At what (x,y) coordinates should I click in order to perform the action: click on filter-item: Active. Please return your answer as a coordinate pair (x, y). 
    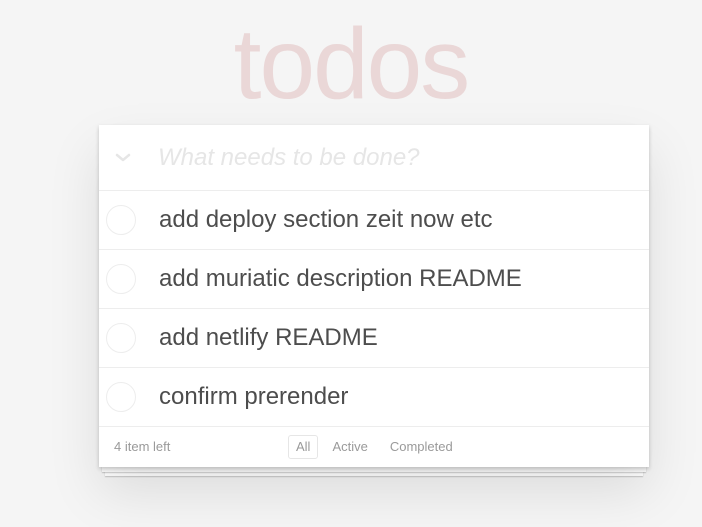
    Looking at the image, I should click on (349, 447).